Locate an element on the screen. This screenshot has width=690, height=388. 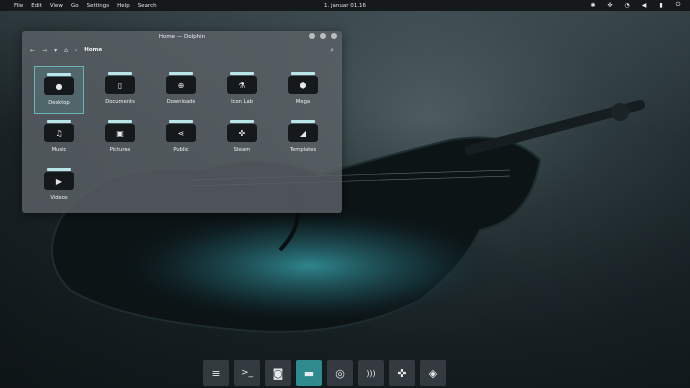
folder-icon: ♫ is located at coordinates (59, 131).